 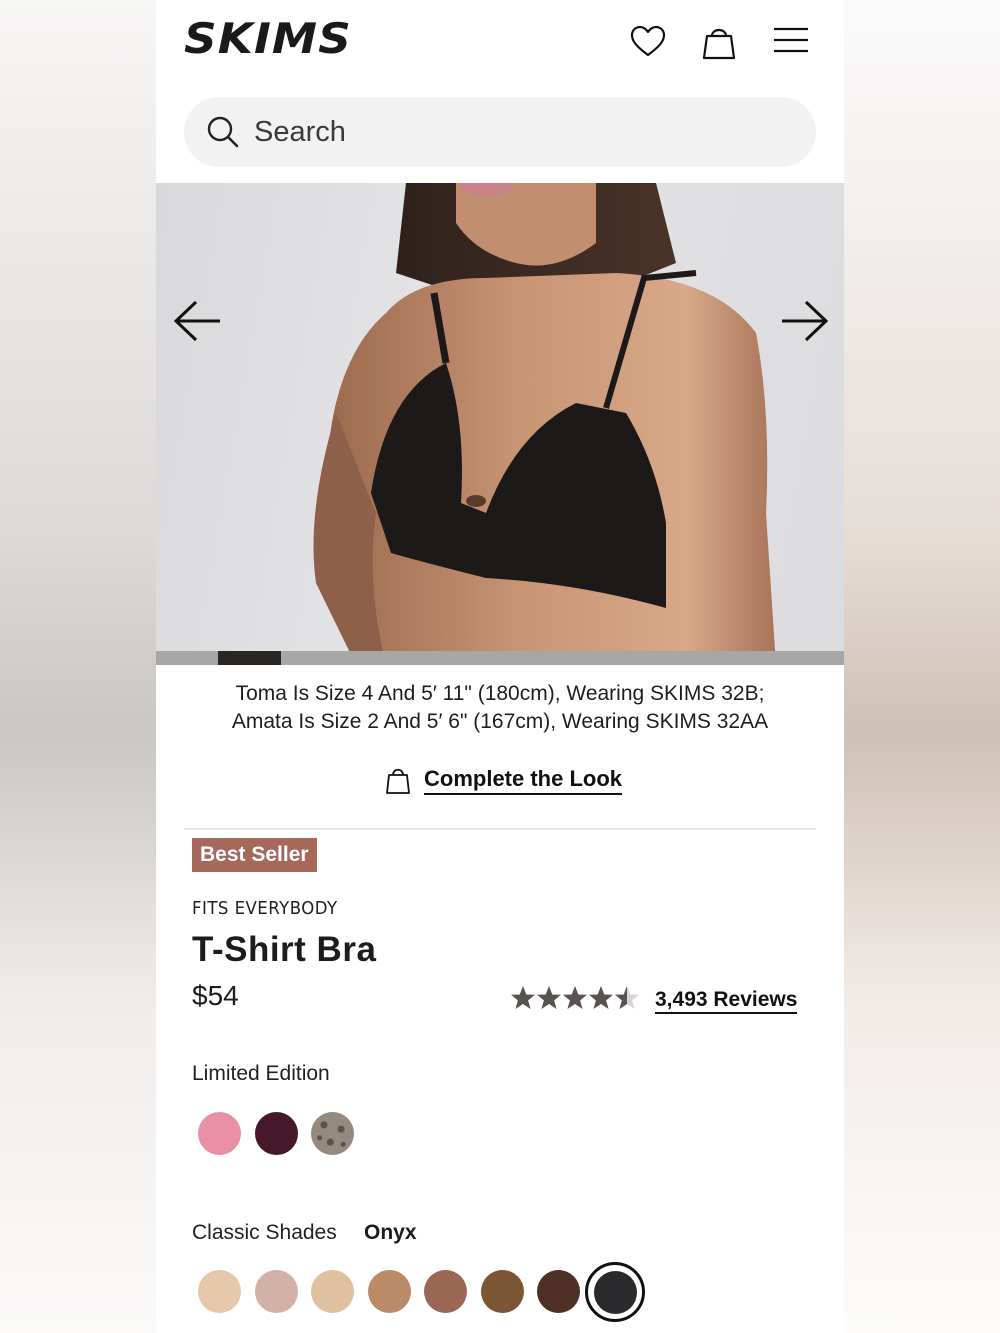 What do you see at coordinates (332, 1291) in the screenshot?
I see `color-swatch-clay` at bounding box center [332, 1291].